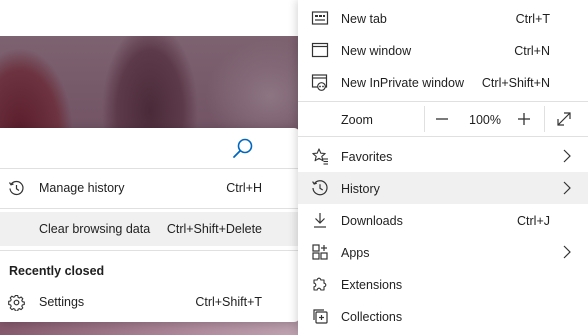  Describe the element at coordinates (243, 149) in the screenshot. I see `search-icon` at that location.